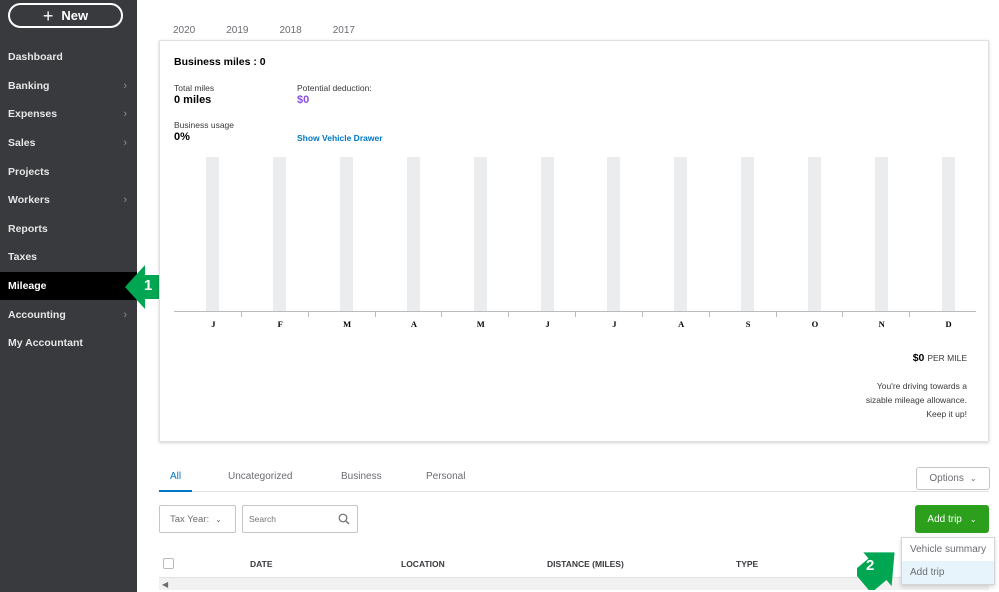 The width and height of the screenshot is (999, 592). Describe the element at coordinates (33, 114) in the screenshot. I see `sidebar-item-label: Expenses` at that location.